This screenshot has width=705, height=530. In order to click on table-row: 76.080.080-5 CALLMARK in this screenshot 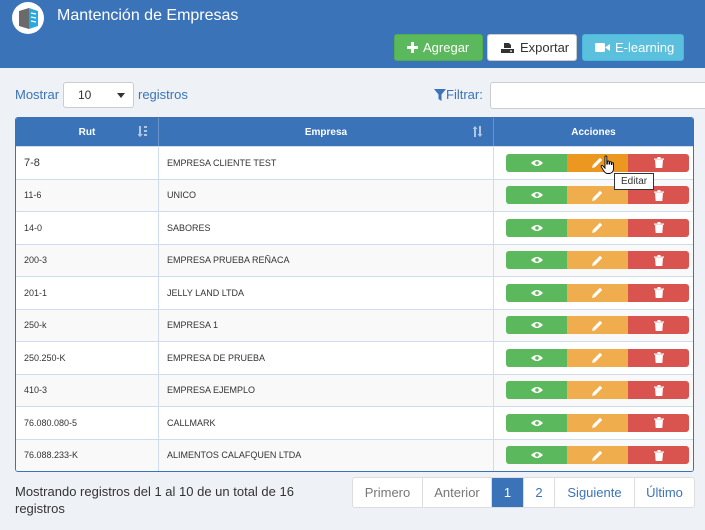, I will do `click(354, 422)`.